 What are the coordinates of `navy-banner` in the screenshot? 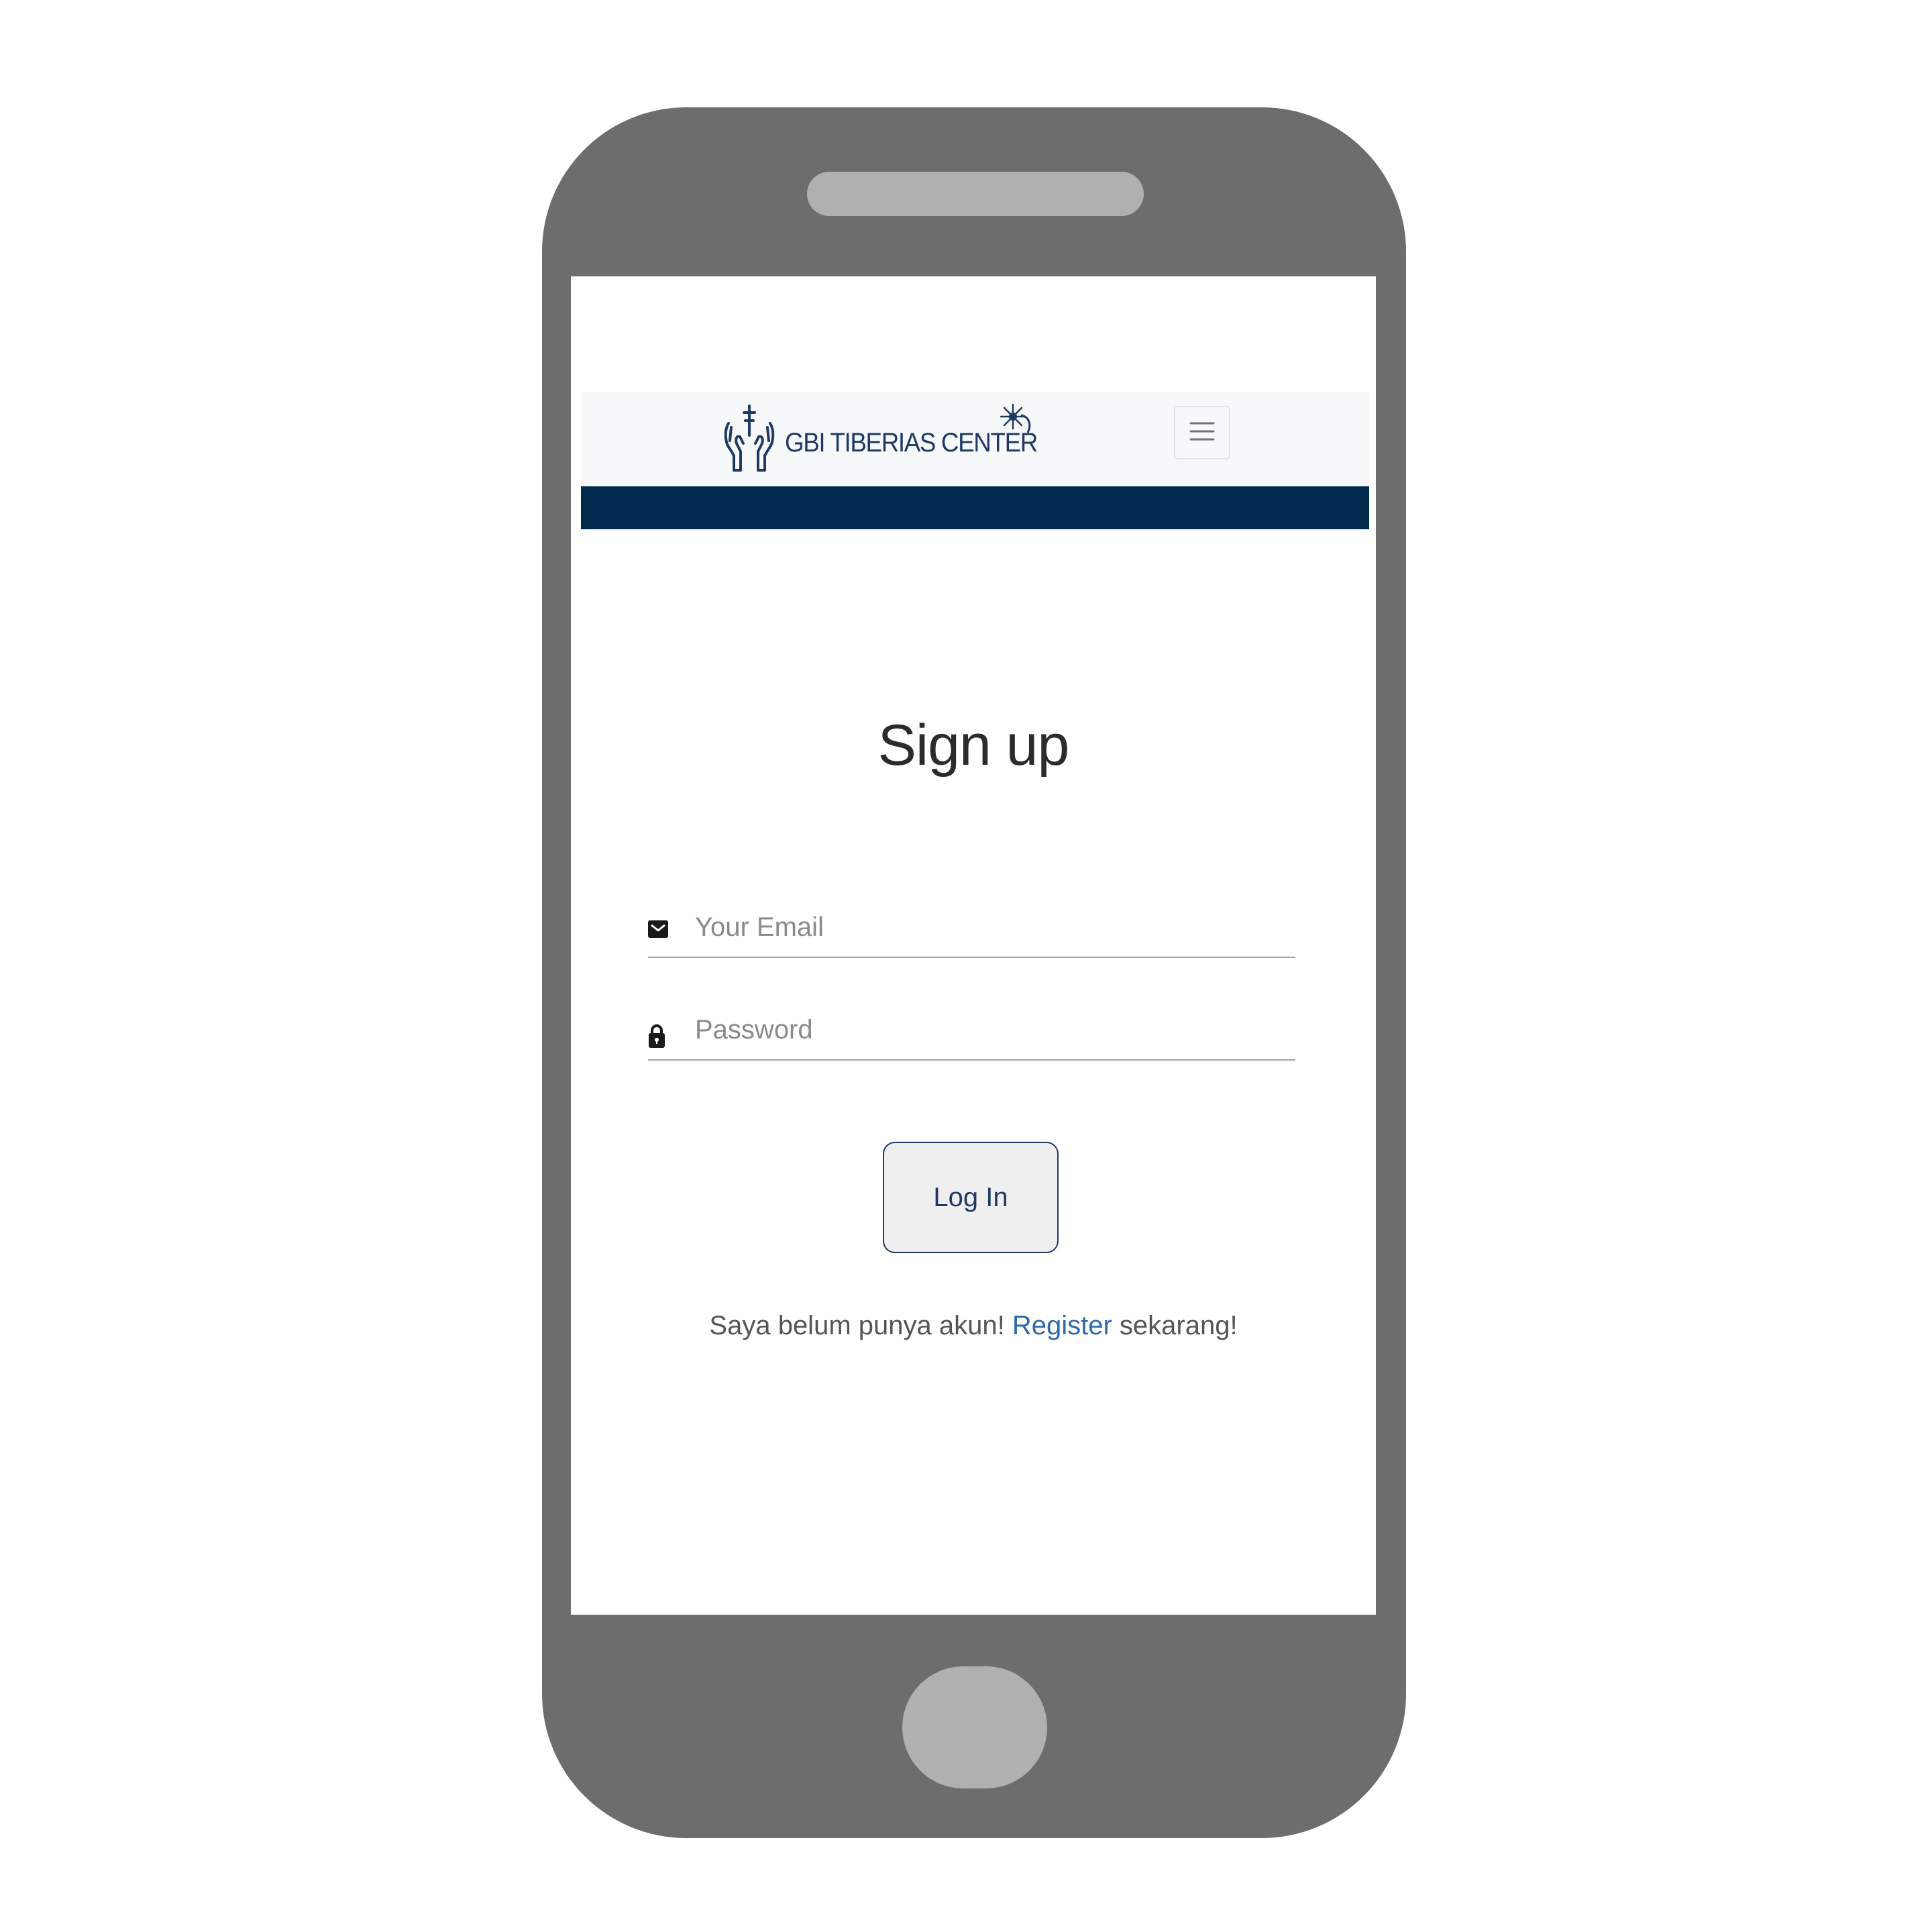 It's located at (975, 507).